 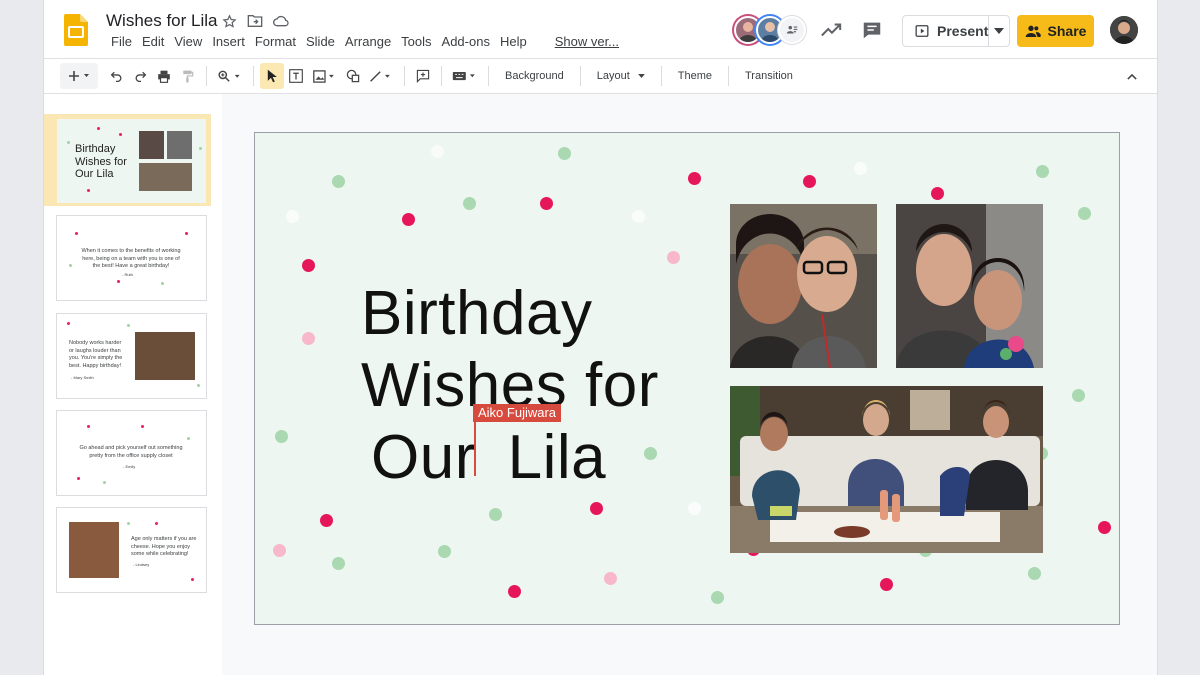 I want to click on star-icon, so click(x=229, y=21).